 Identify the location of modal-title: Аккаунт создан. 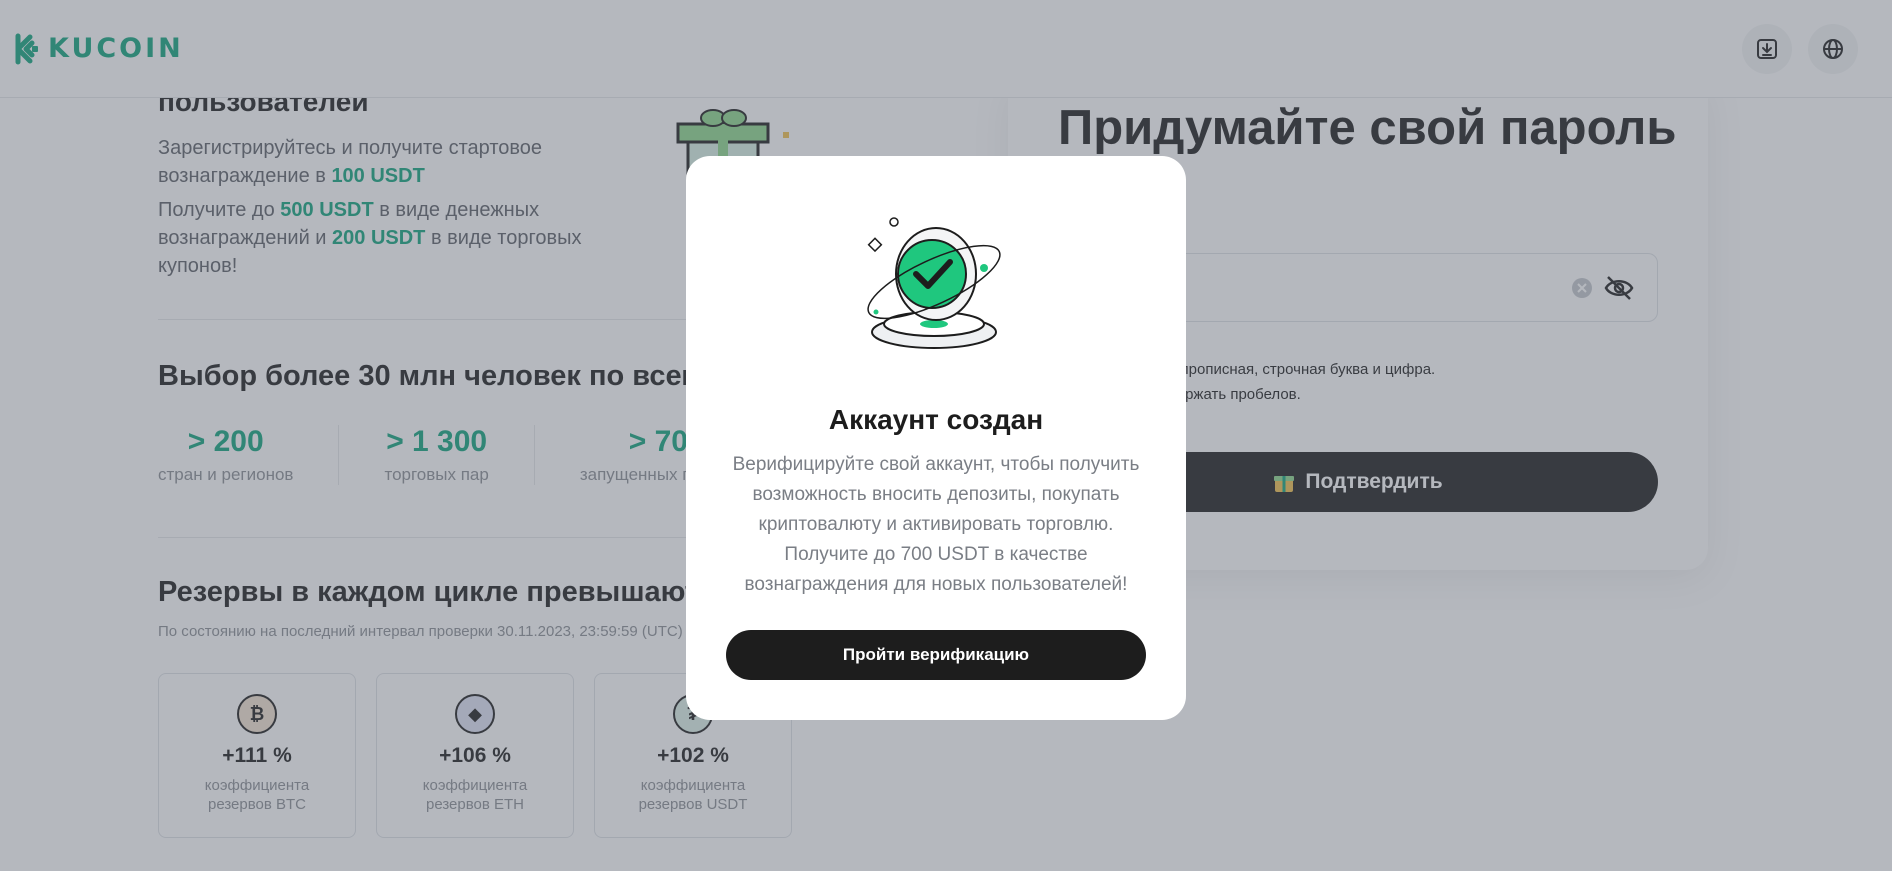
(936, 419).